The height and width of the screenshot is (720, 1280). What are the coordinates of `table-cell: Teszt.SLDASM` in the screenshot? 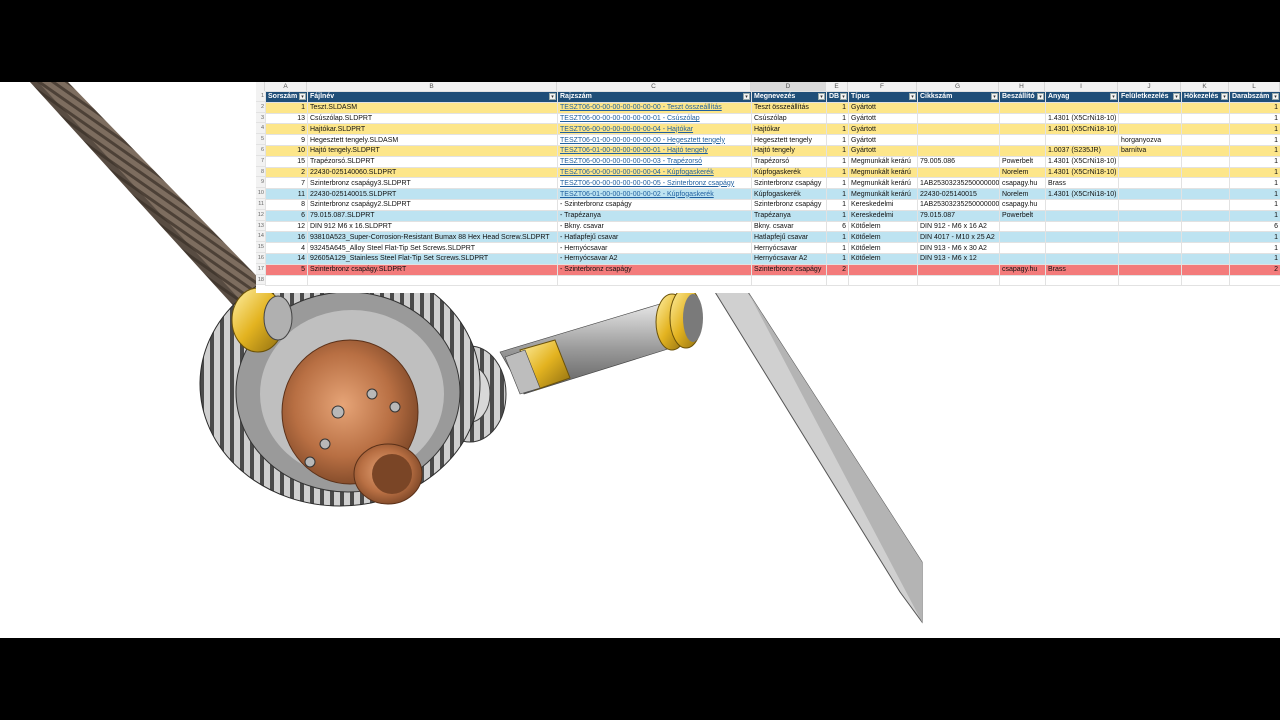 It's located at (432, 107).